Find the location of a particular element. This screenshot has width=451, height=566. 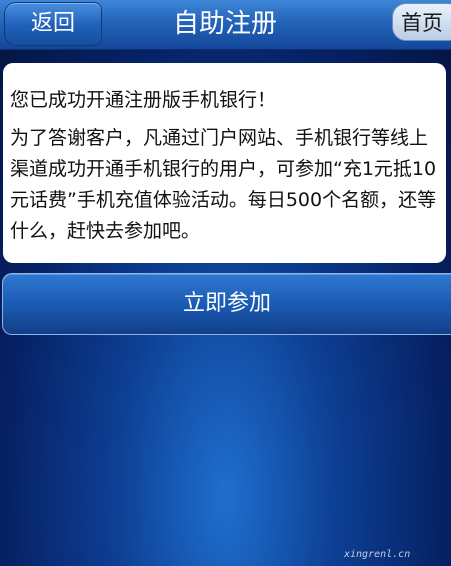

watermark-text: xingrenl.cn is located at coordinates (377, 554).